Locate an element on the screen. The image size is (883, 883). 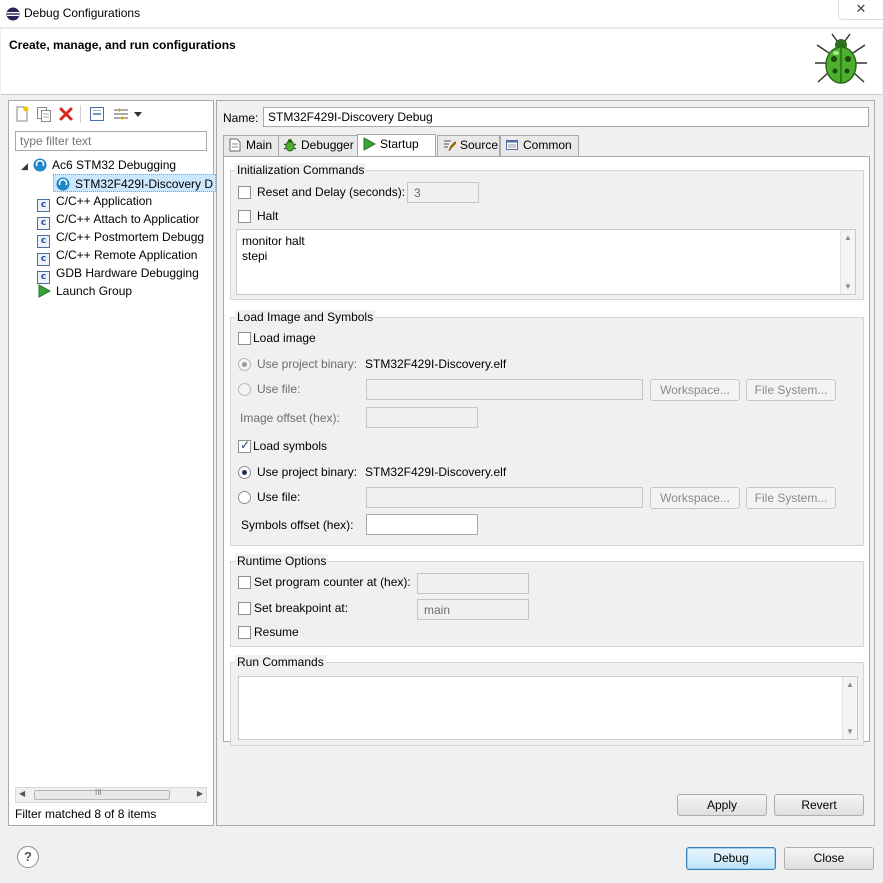
startup-tab-icon is located at coordinates (369, 144).